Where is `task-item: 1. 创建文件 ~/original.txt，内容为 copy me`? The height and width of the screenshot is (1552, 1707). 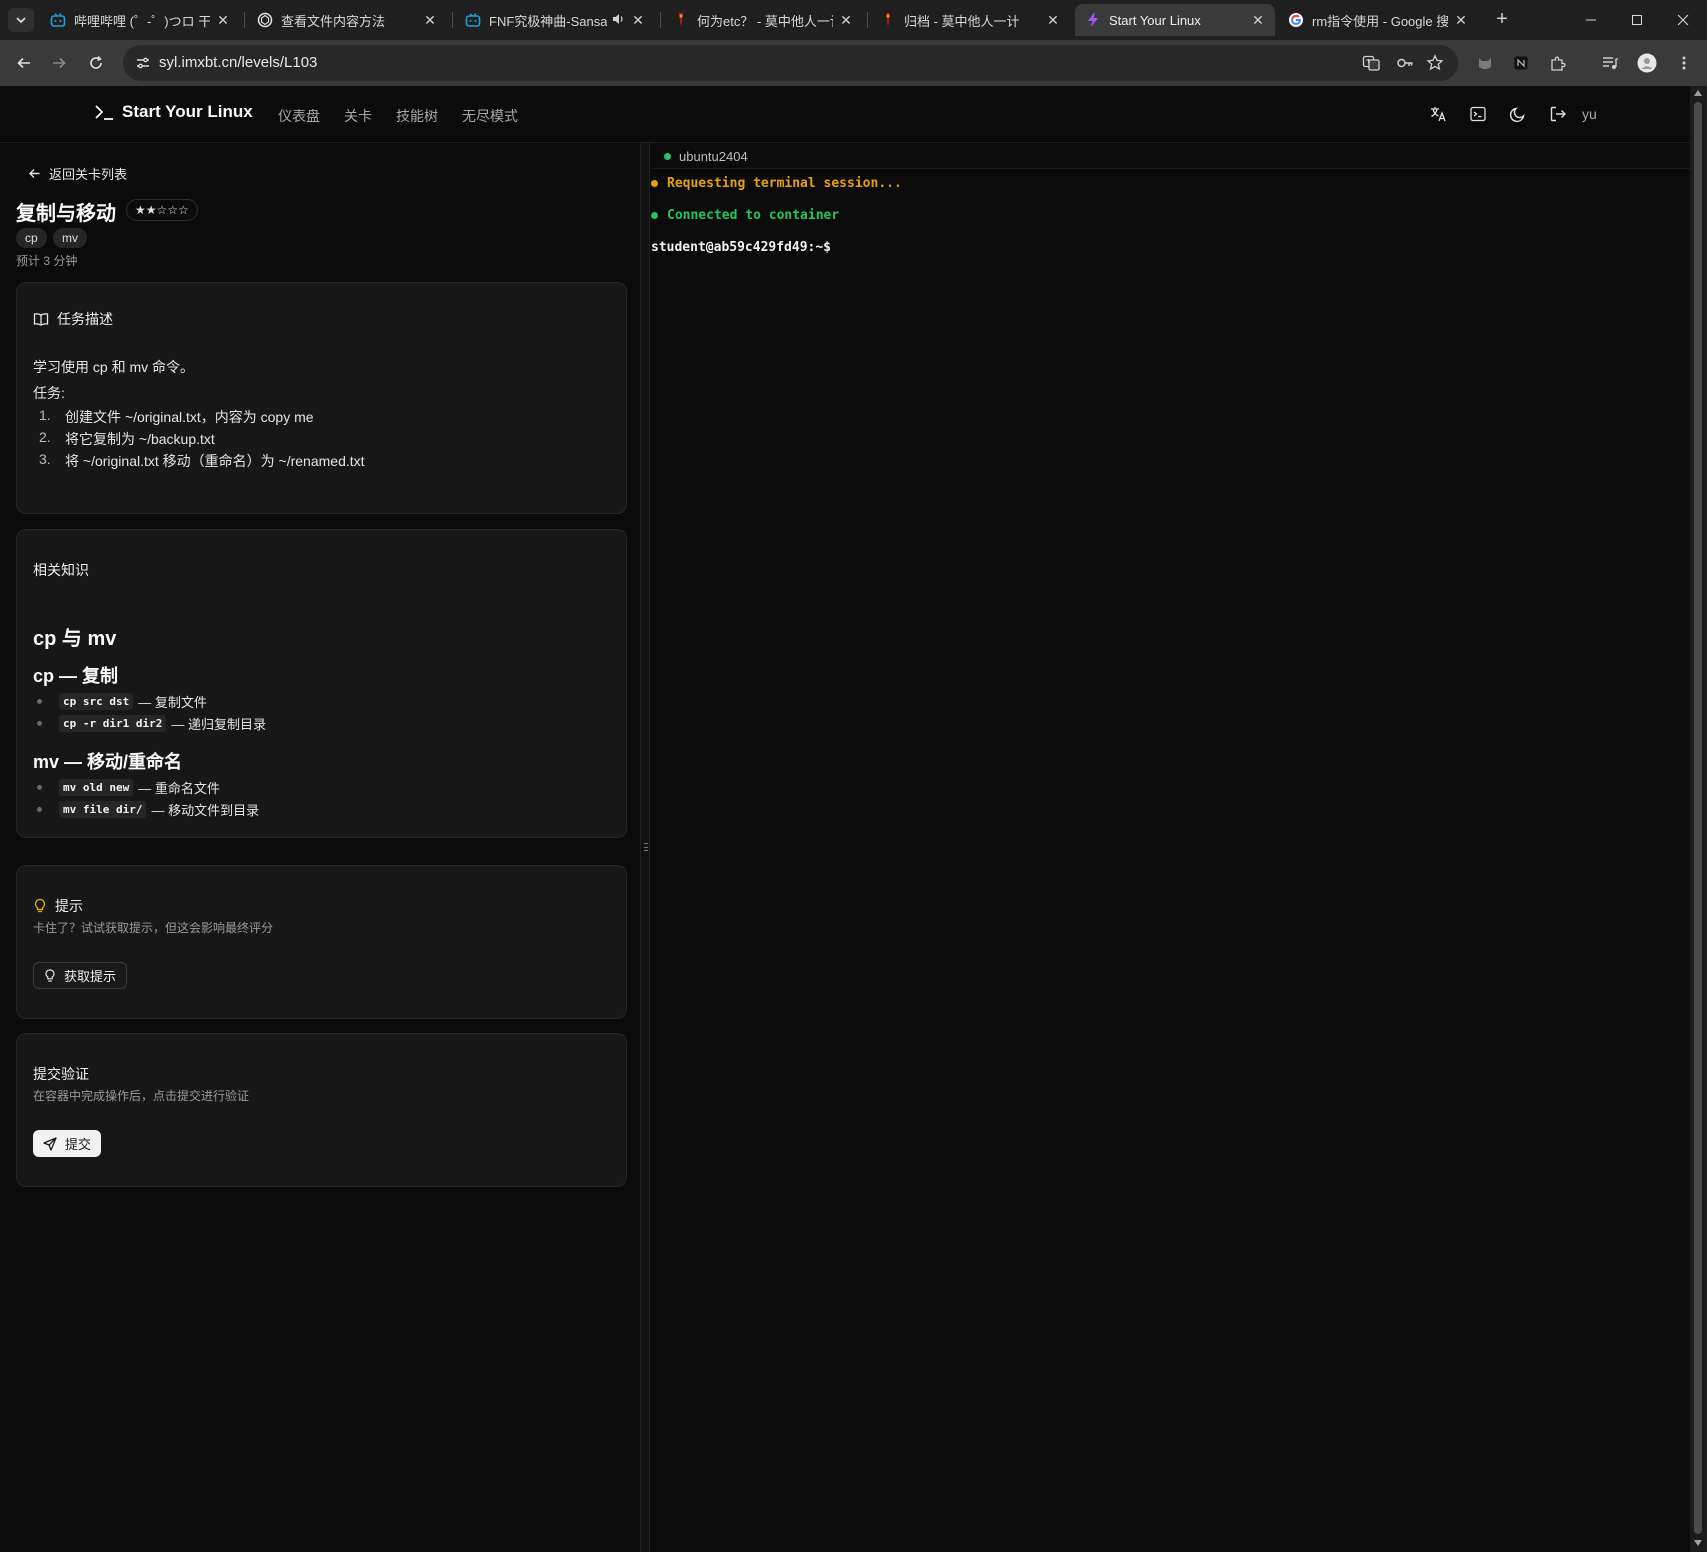
task-item: 1. 创建文件 ~/original.txt，内容为 copy me is located at coordinates (176, 417).